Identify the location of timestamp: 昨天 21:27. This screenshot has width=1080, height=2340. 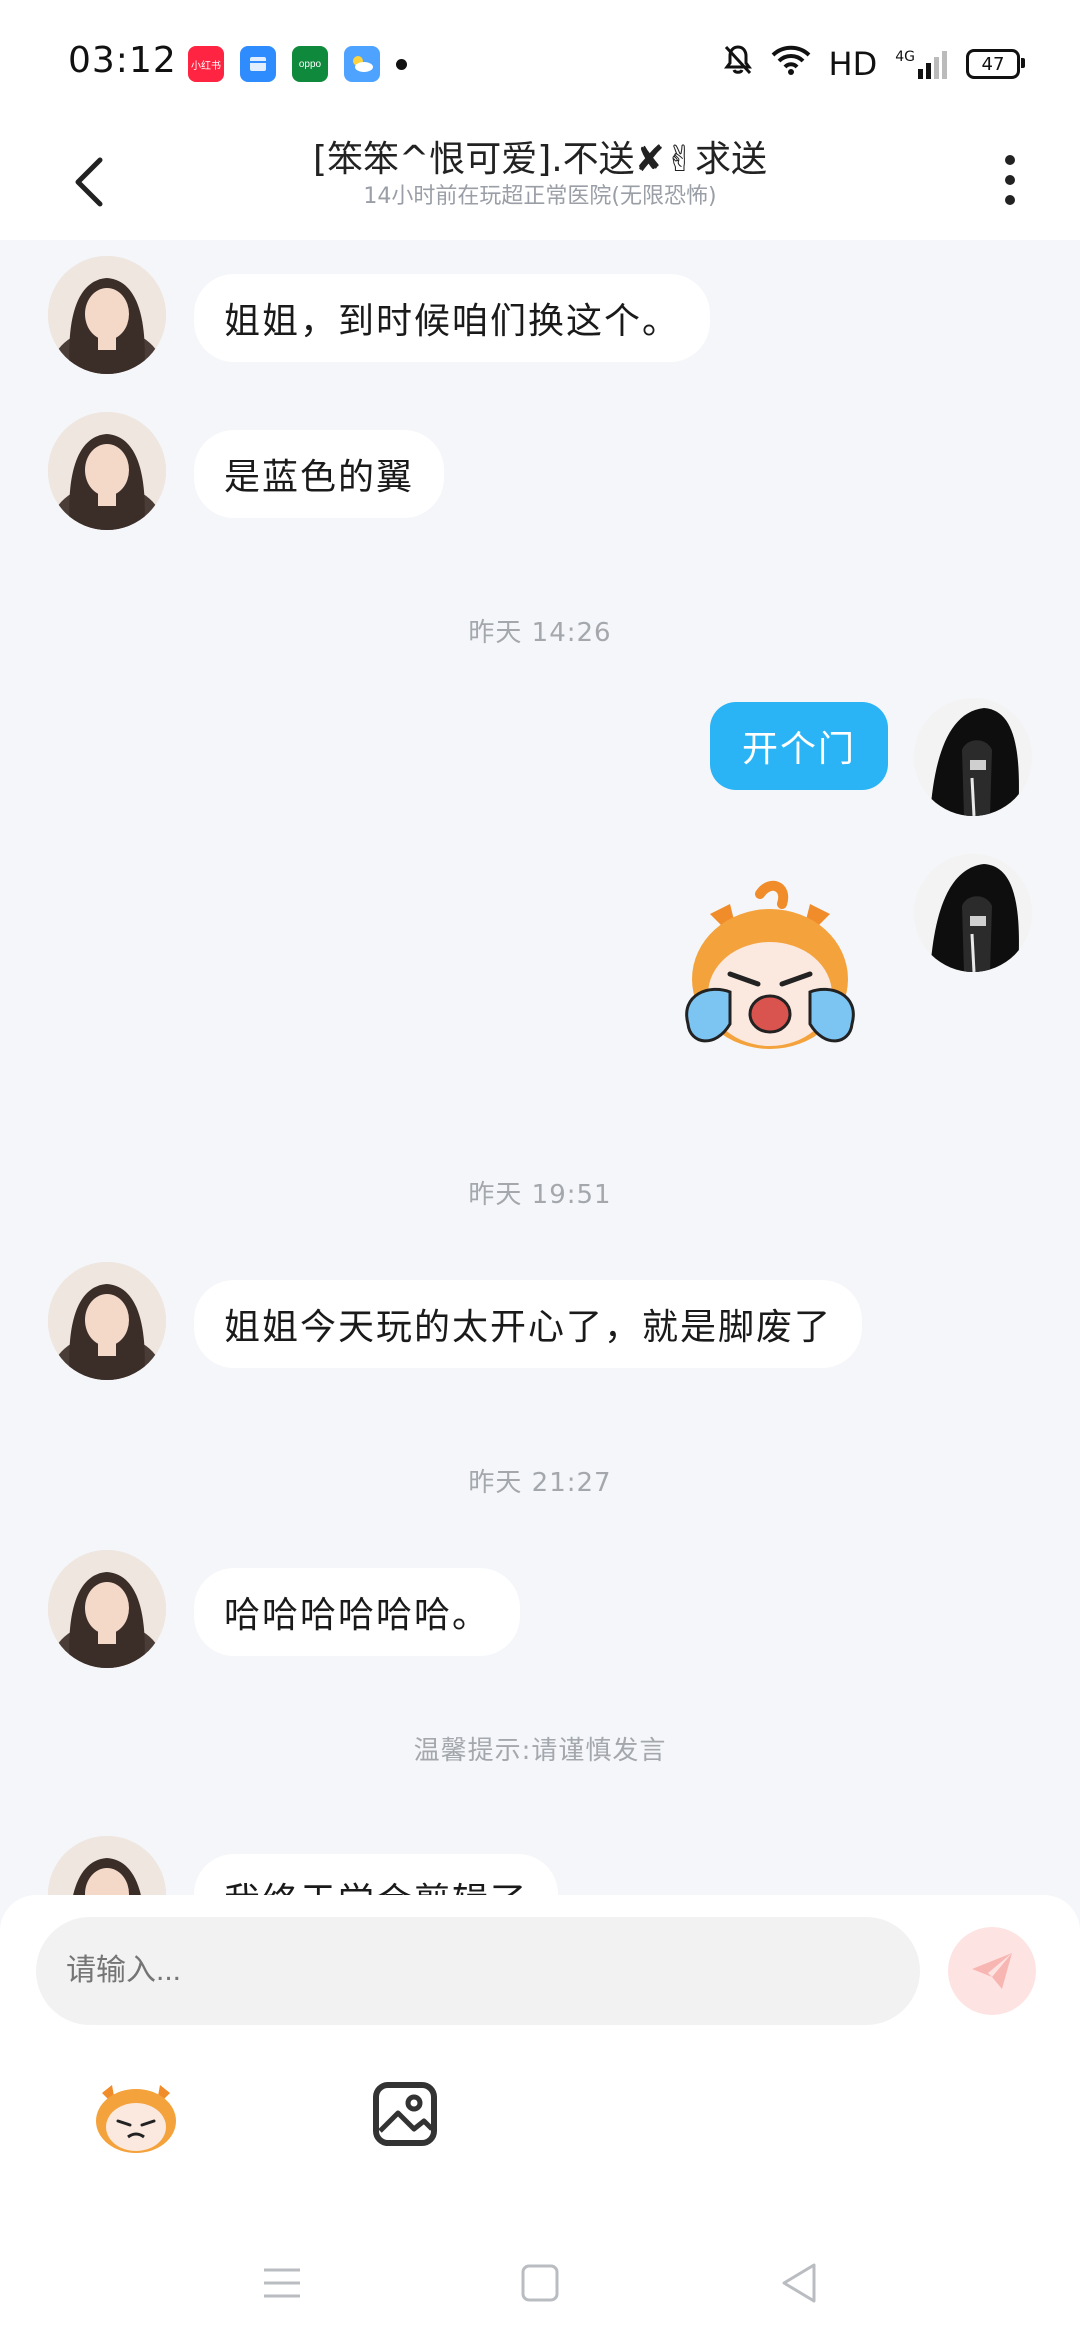
(540, 1483).